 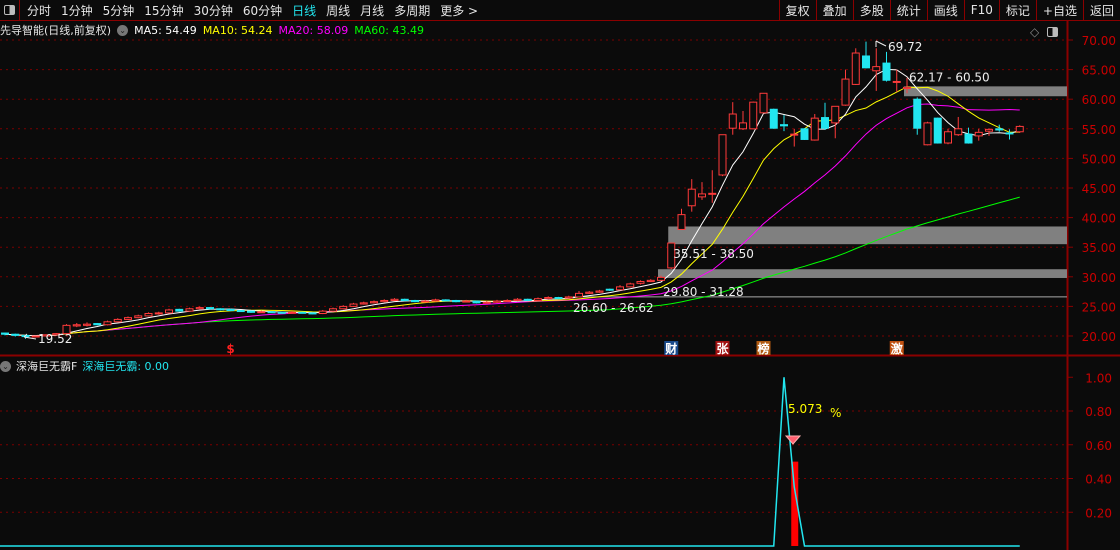 What do you see at coordinates (126, 366) in the screenshot?
I see `indicator-value: 深海巨无霸: 0.00` at bounding box center [126, 366].